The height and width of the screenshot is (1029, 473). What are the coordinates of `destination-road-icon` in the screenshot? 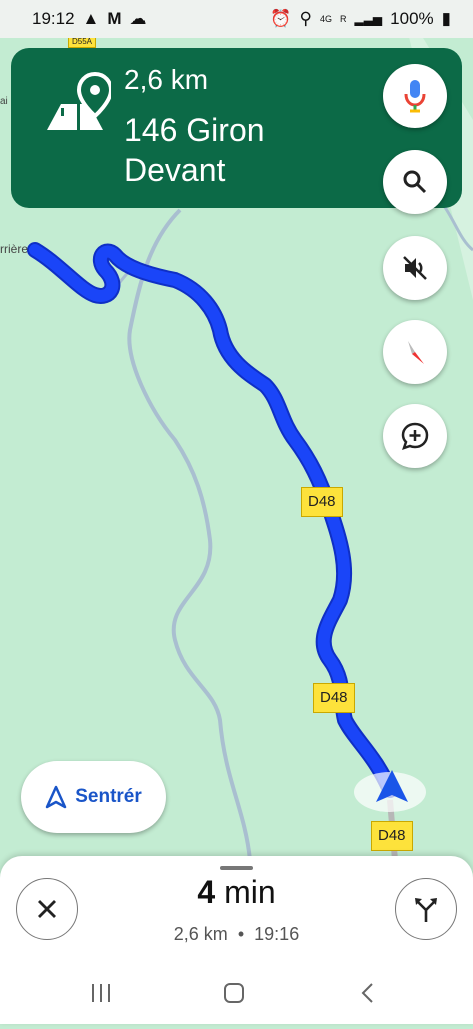 It's located at (79, 101).